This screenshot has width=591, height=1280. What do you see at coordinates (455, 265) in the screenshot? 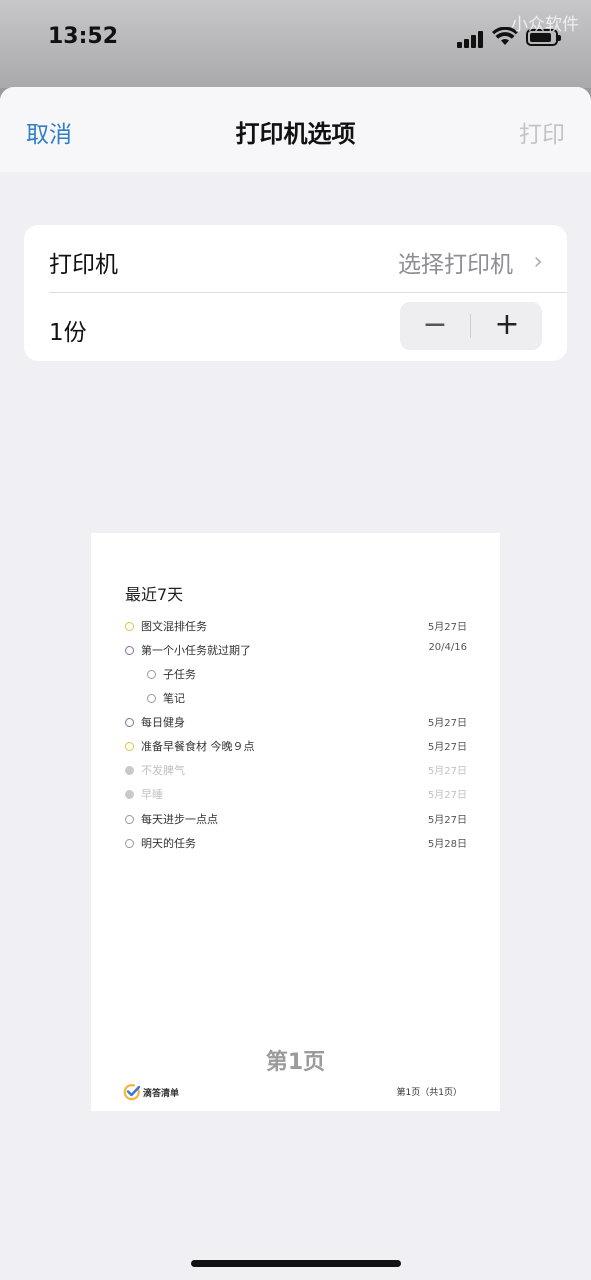
I see `printer-value: 选择打印机` at bounding box center [455, 265].